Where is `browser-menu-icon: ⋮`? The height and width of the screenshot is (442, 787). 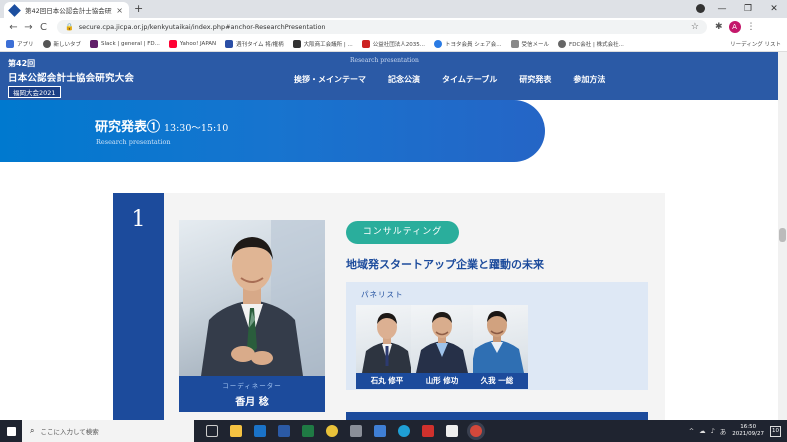 browser-menu-icon: ⋮ is located at coordinates (751, 27).